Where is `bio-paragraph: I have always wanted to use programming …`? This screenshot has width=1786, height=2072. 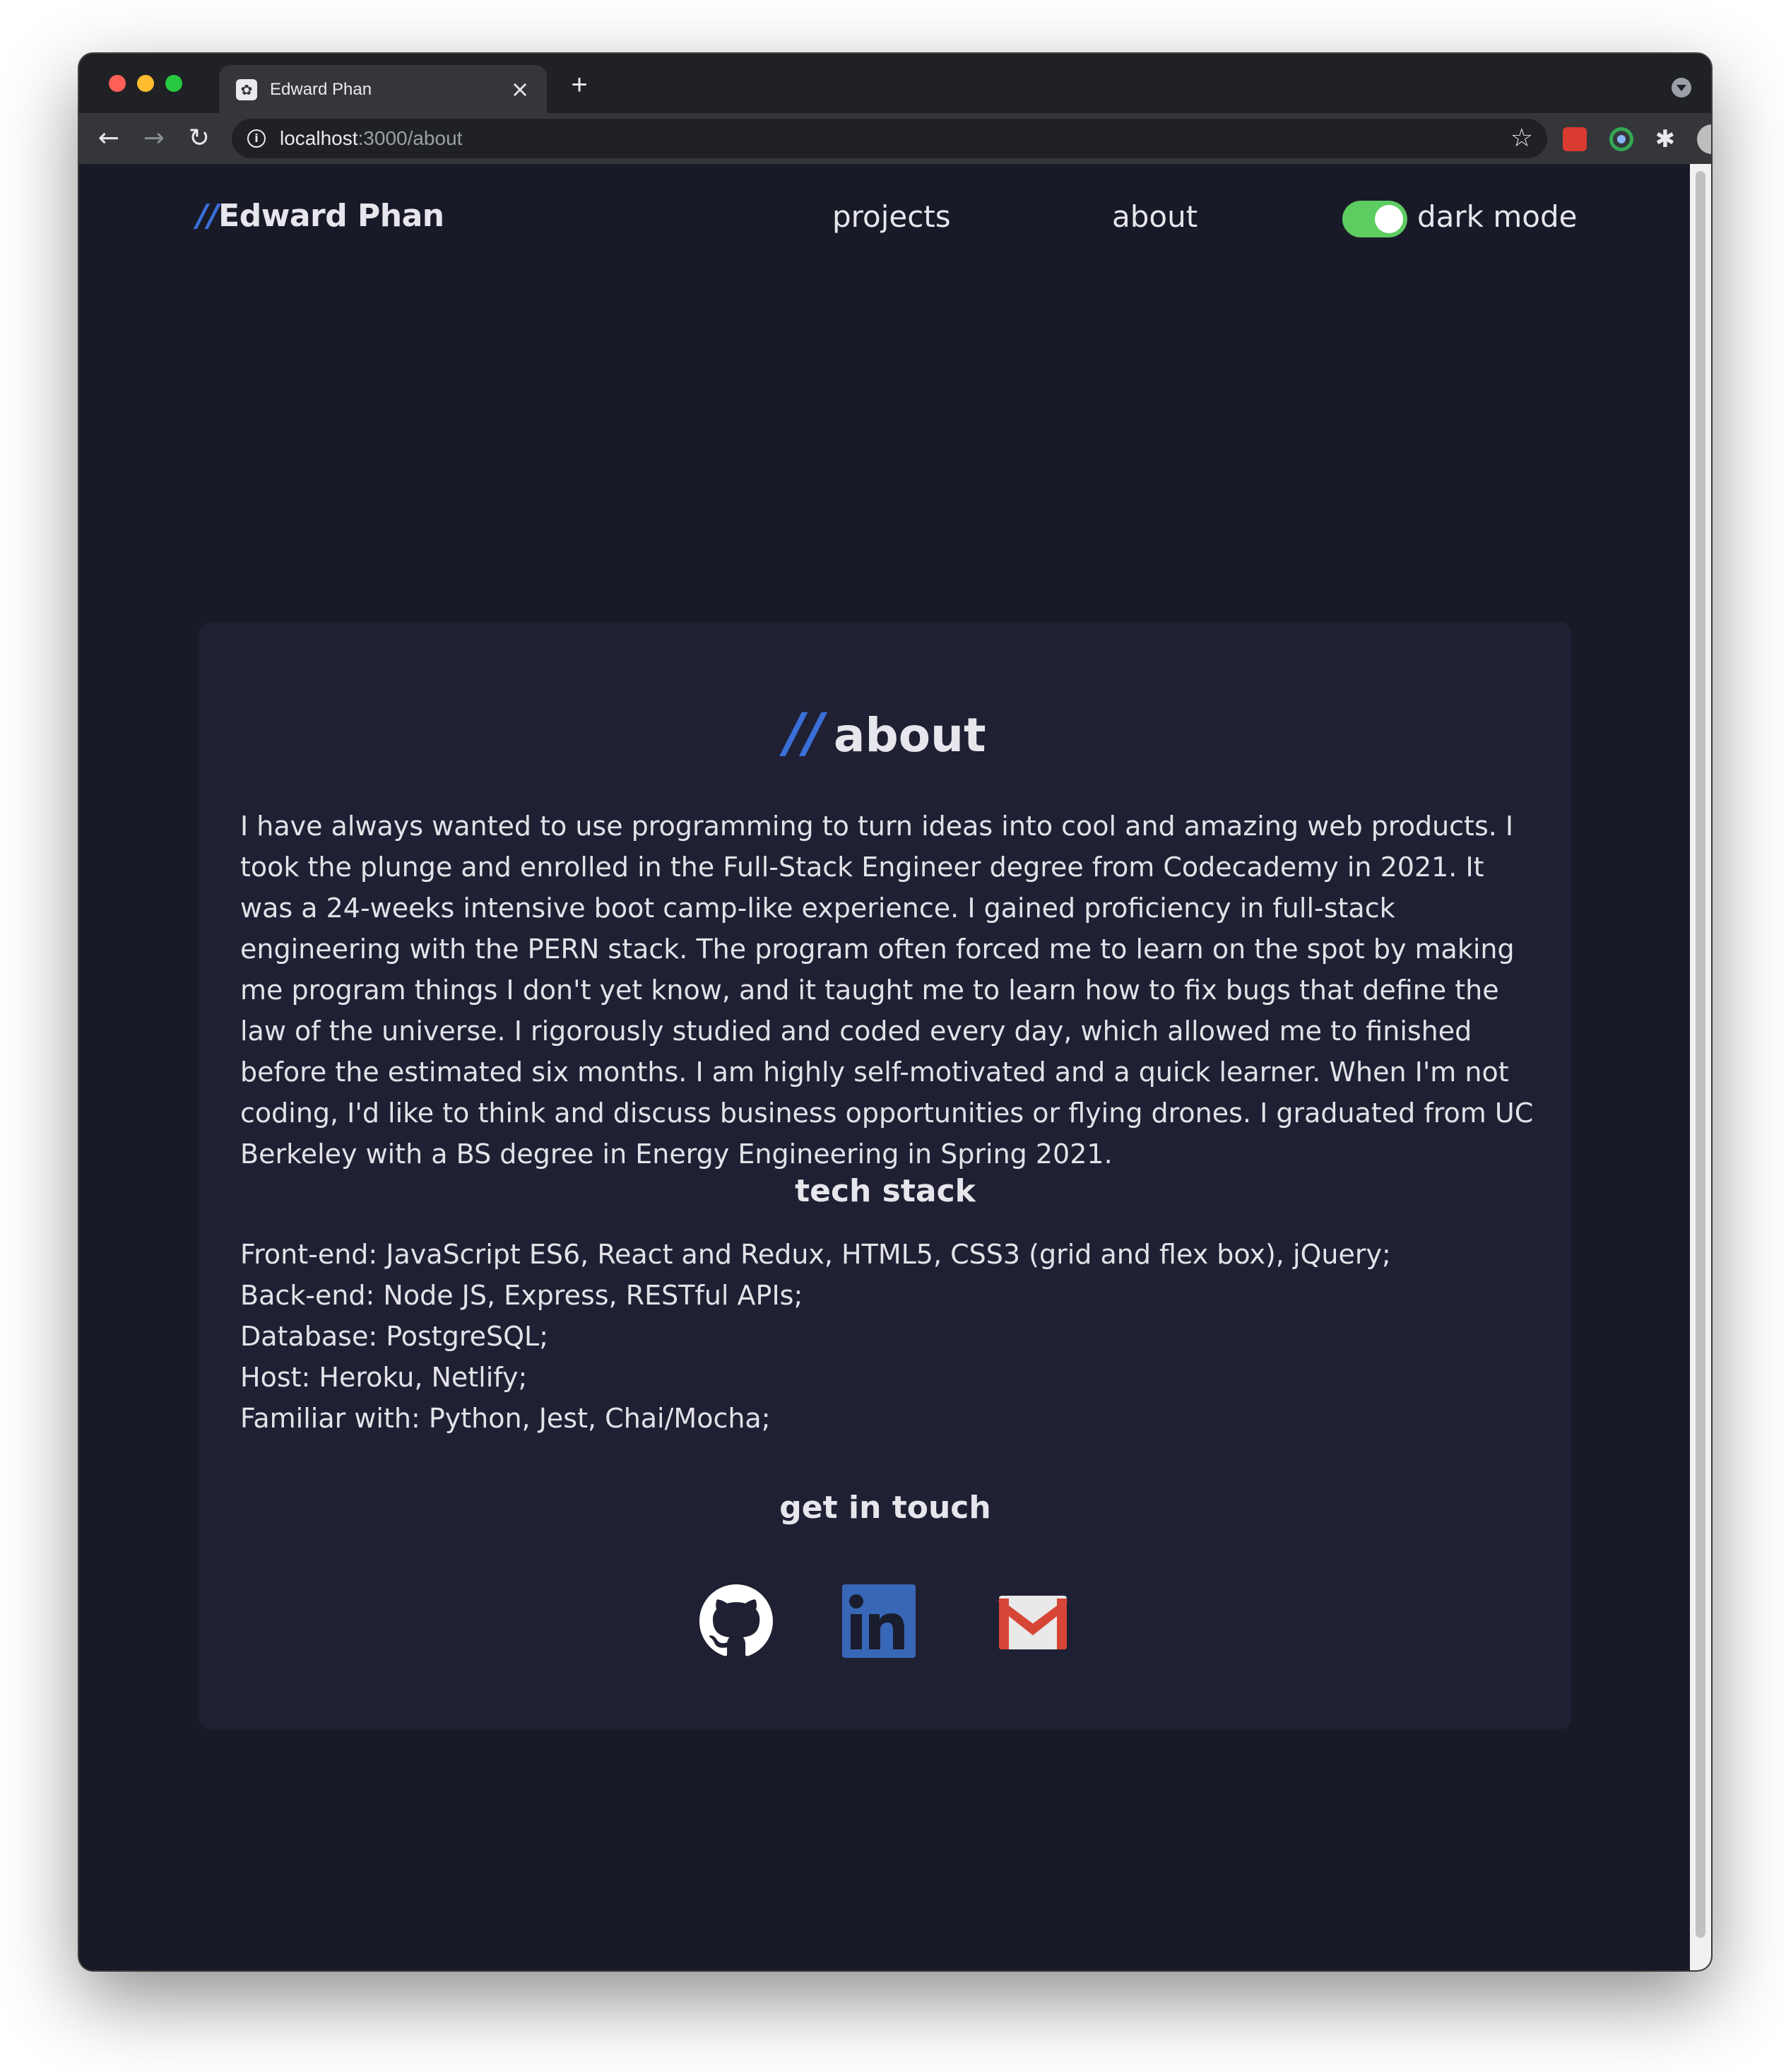 bio-paragraph: I have always wanted to use programming … is located at coordinates (887, 990).